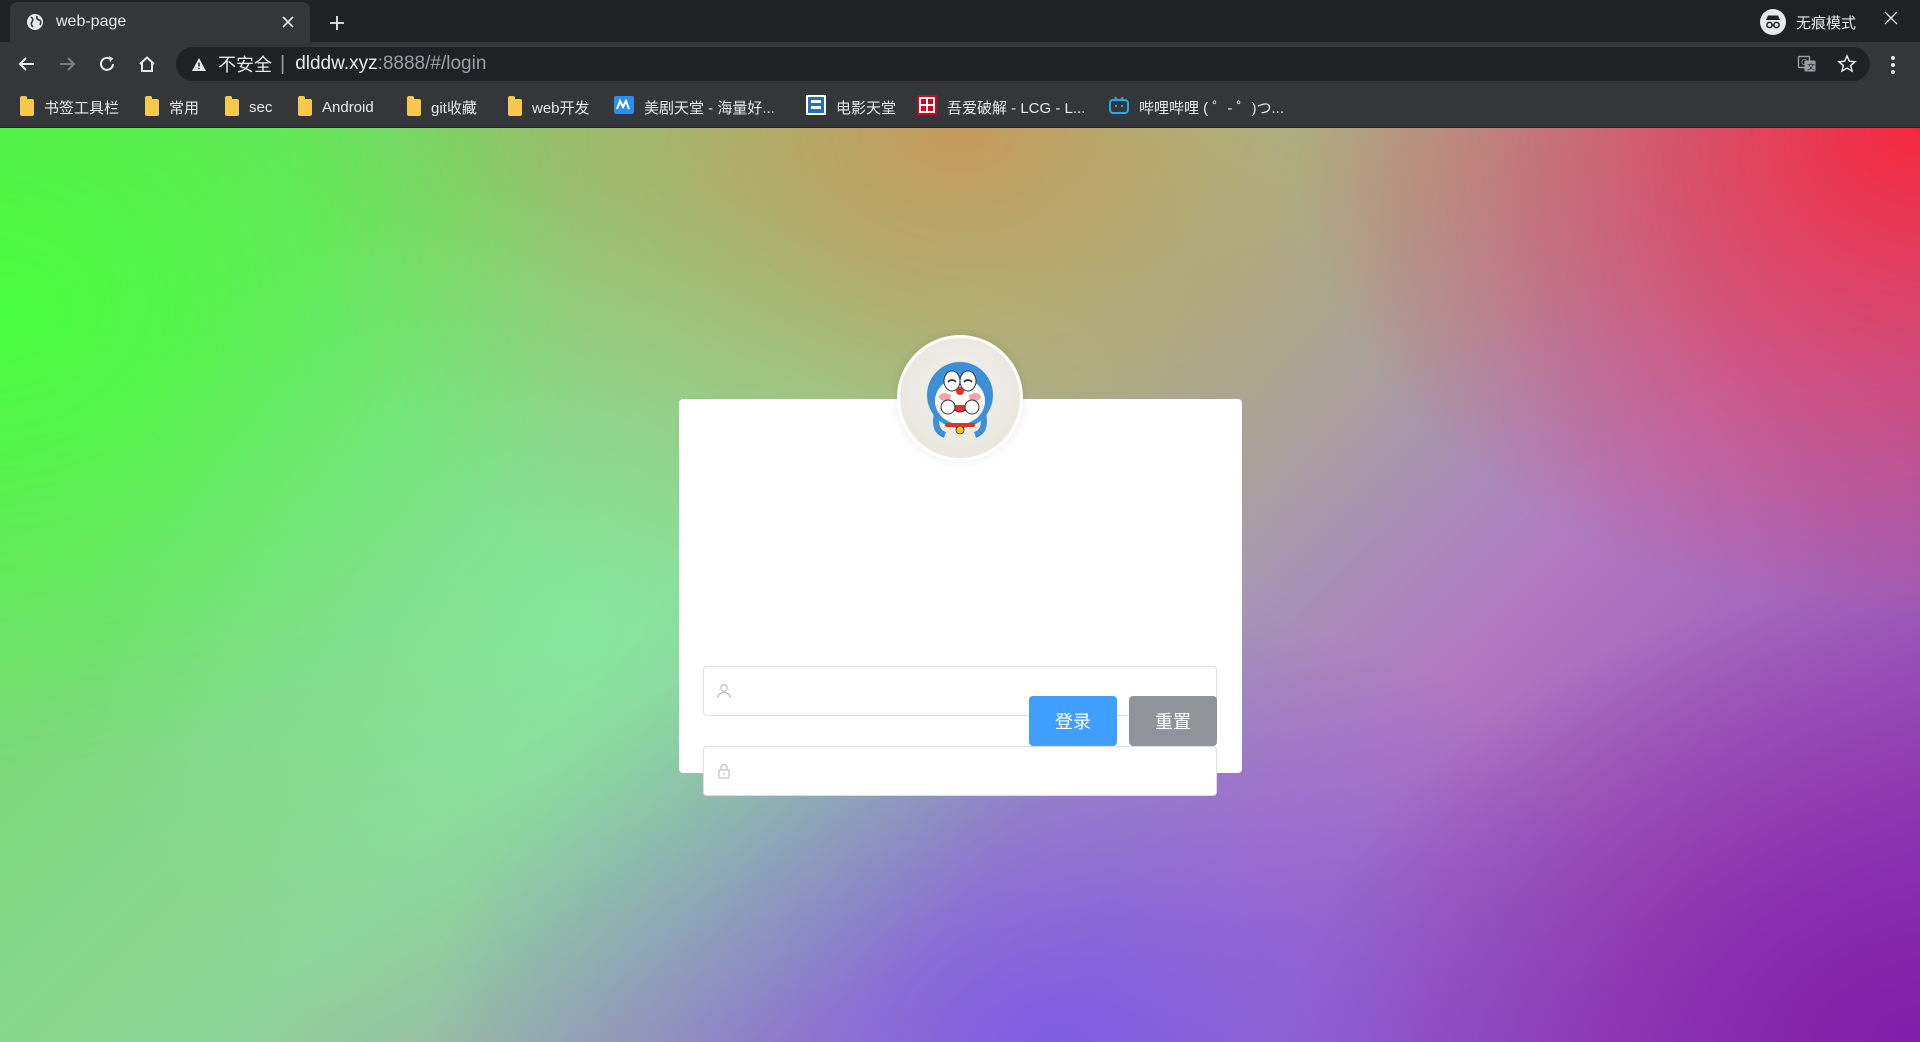  Describe the element at coordinates (1073, 721) in the screenshot. I see `login-button: 登录` at that location.